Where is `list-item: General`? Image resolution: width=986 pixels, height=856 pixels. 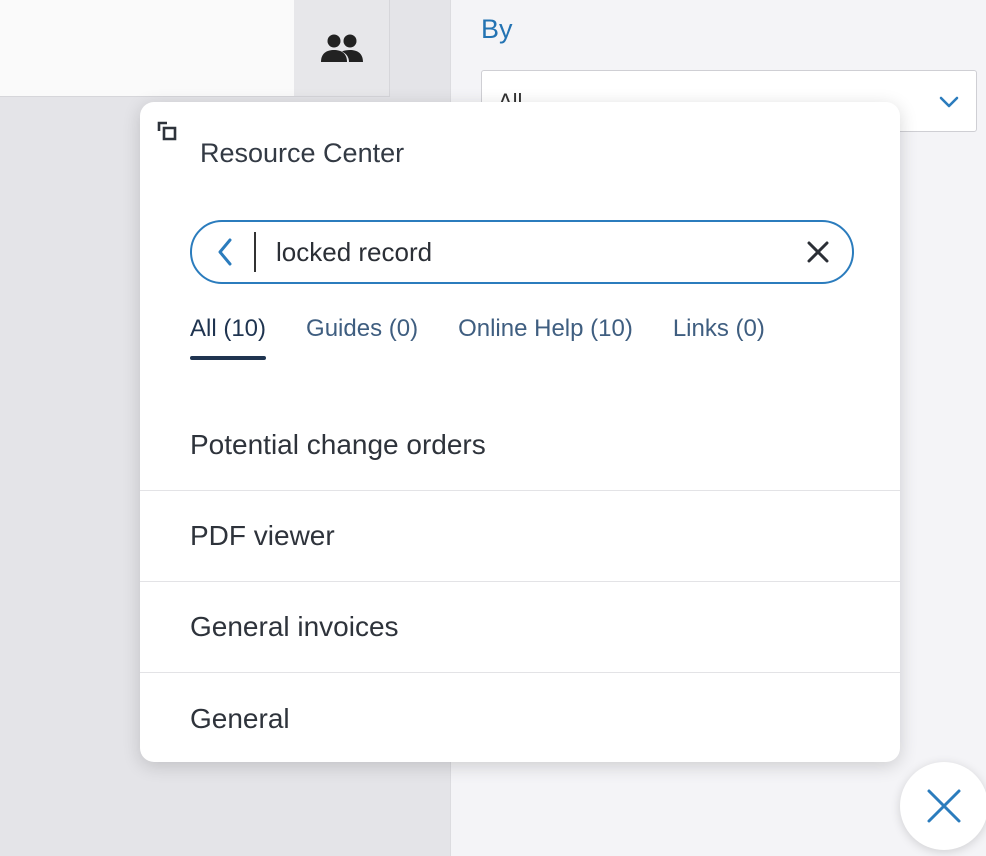
list-item: General is located at coordinates (520, 717).